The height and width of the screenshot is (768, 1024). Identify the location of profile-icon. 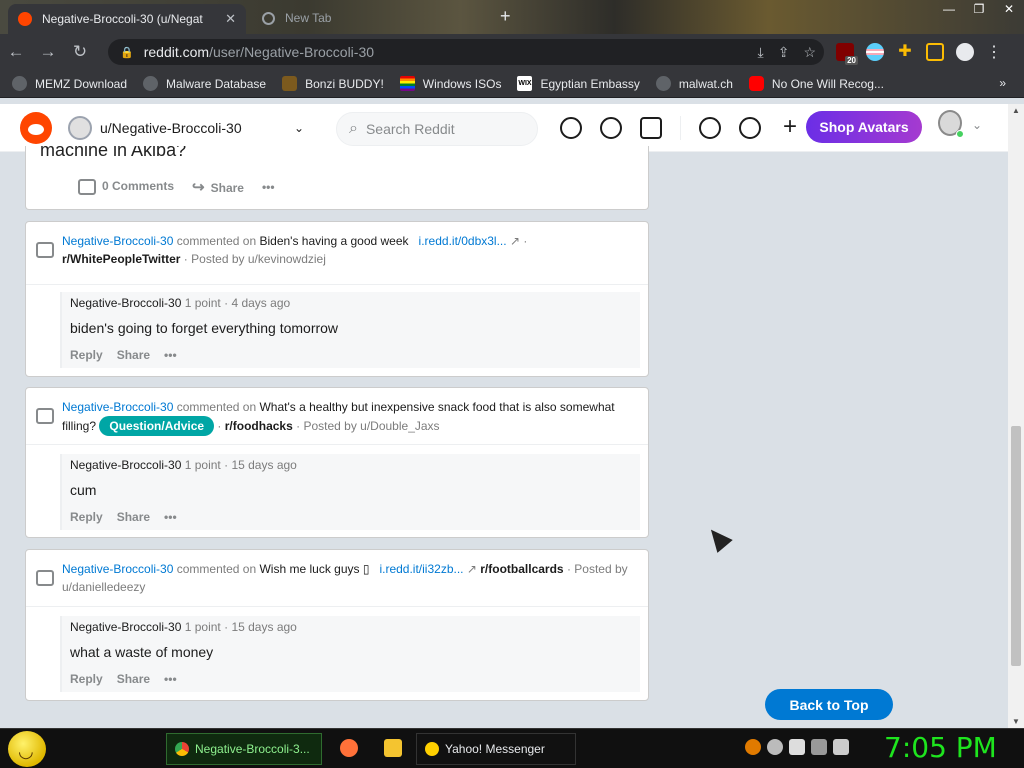
(965, 52).